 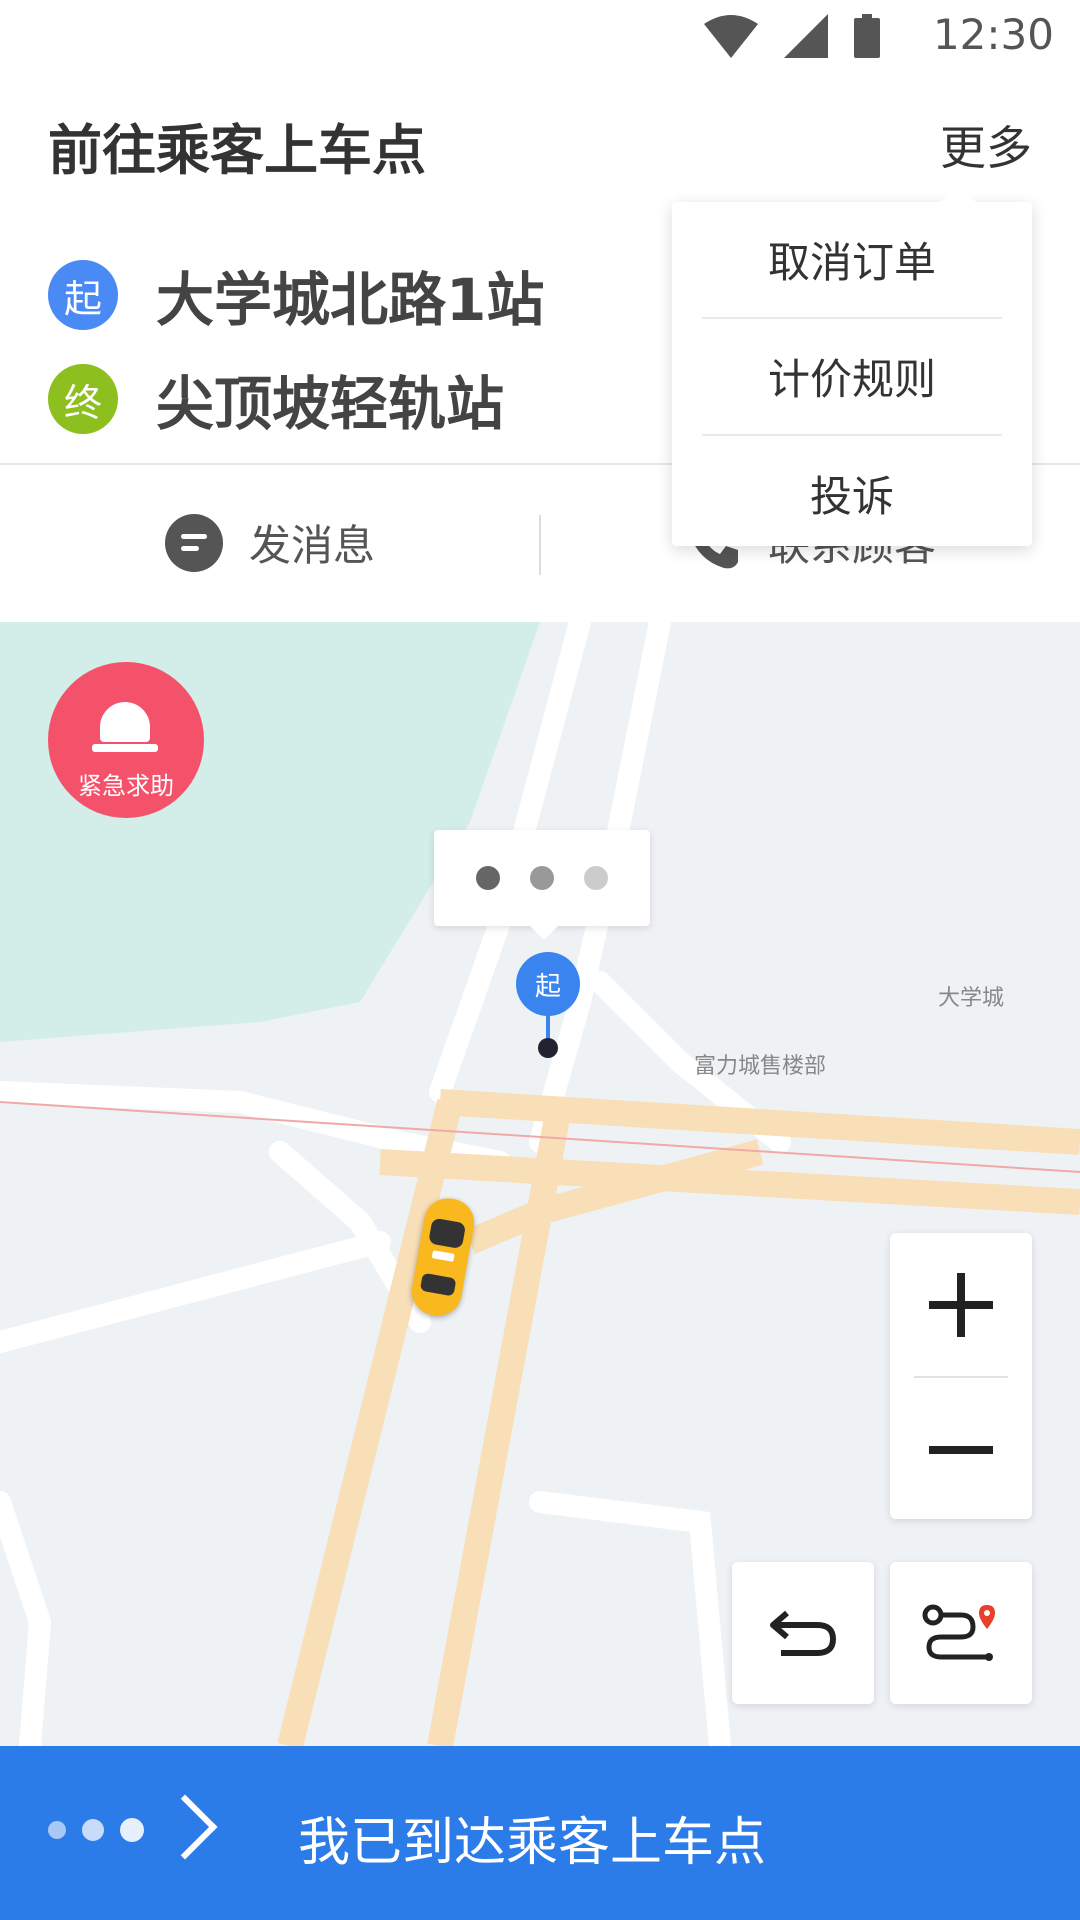 I want to click on end-location-row: 终 尖顶坡轻轨站, so click(x=276, y=399).